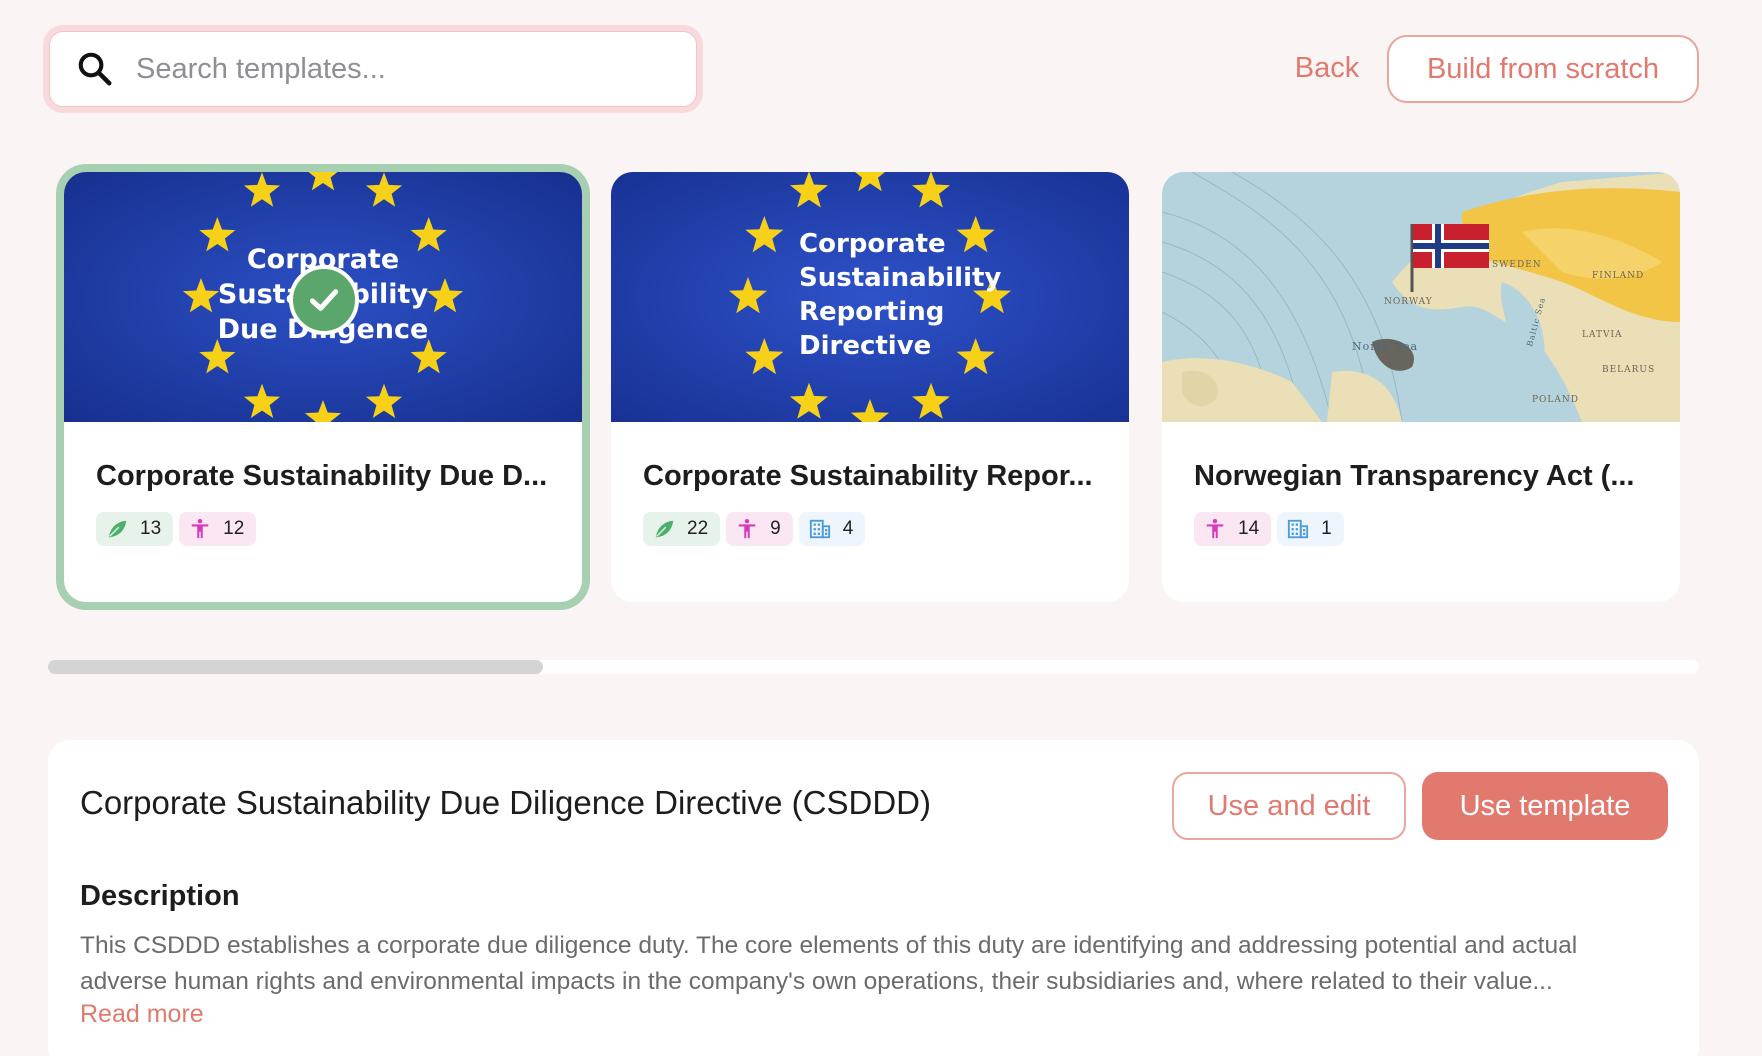 The width and height of the screenshot is (1762, 1056). What do you see at coordinates (135, 529) in the screenshot?
I see `environment-tag: 13` at bounding box center [135, 529].